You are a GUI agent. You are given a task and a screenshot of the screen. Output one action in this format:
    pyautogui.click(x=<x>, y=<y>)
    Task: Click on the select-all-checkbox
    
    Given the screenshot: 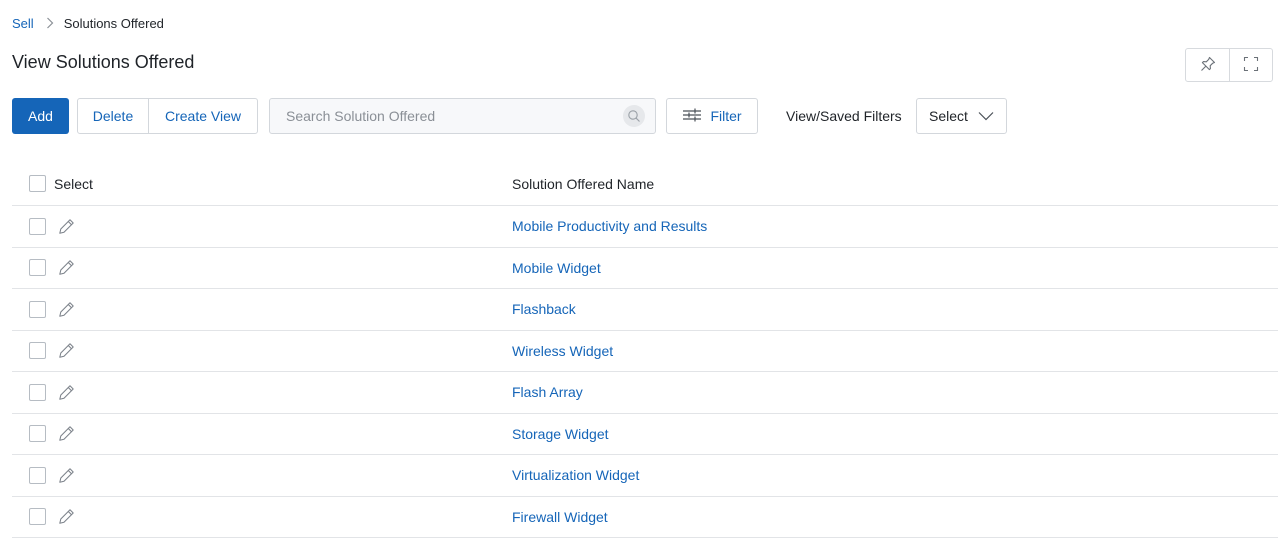 What is the action you would take?
    pyautogui.click(x=37, y=183)
    